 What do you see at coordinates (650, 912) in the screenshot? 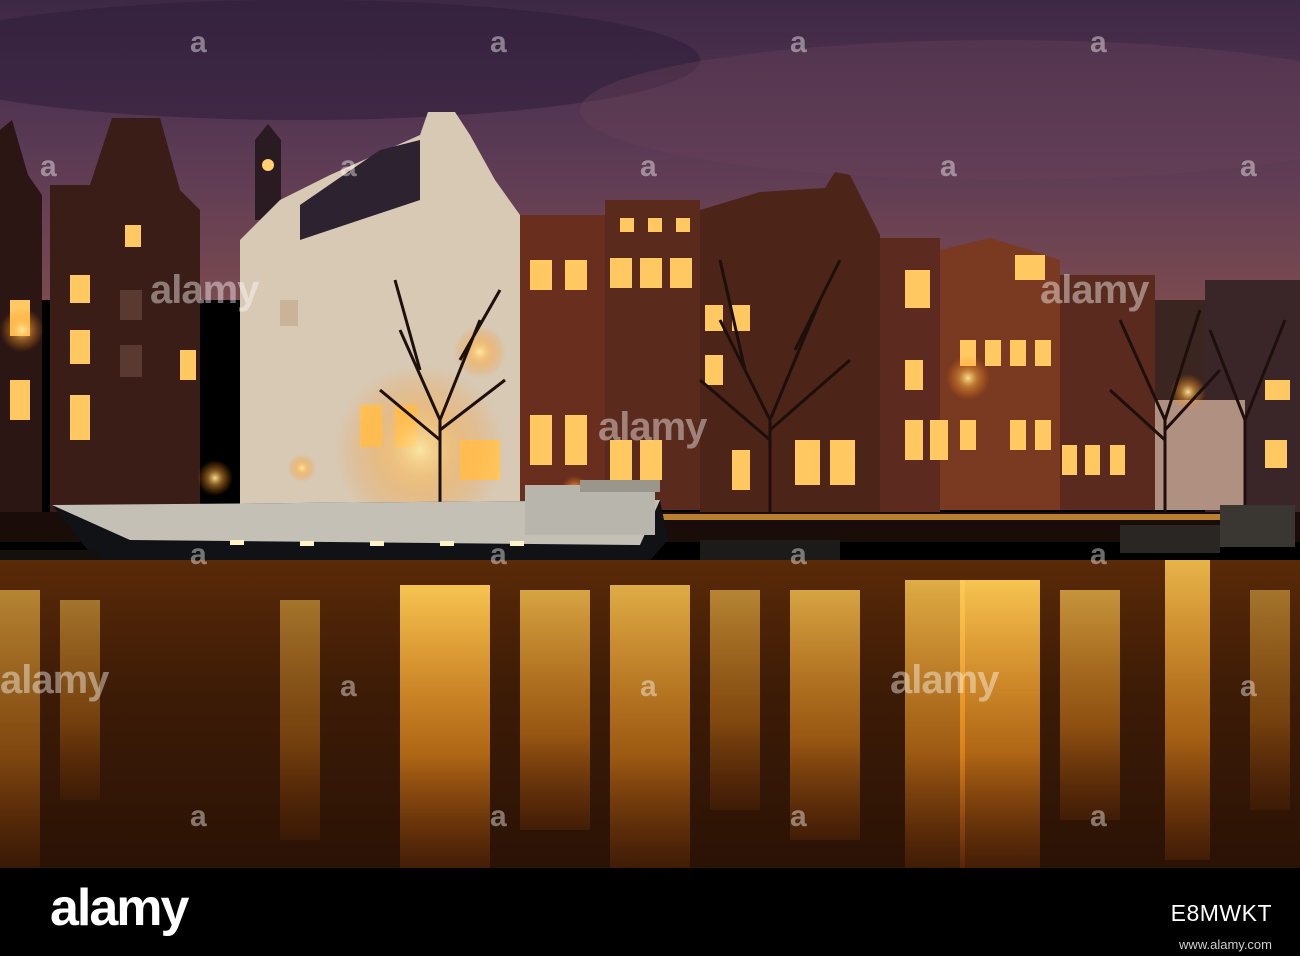
I see `stock-footer-bar: alamy E8MWKT www.alamy.com` at bounding box center [650, 912].